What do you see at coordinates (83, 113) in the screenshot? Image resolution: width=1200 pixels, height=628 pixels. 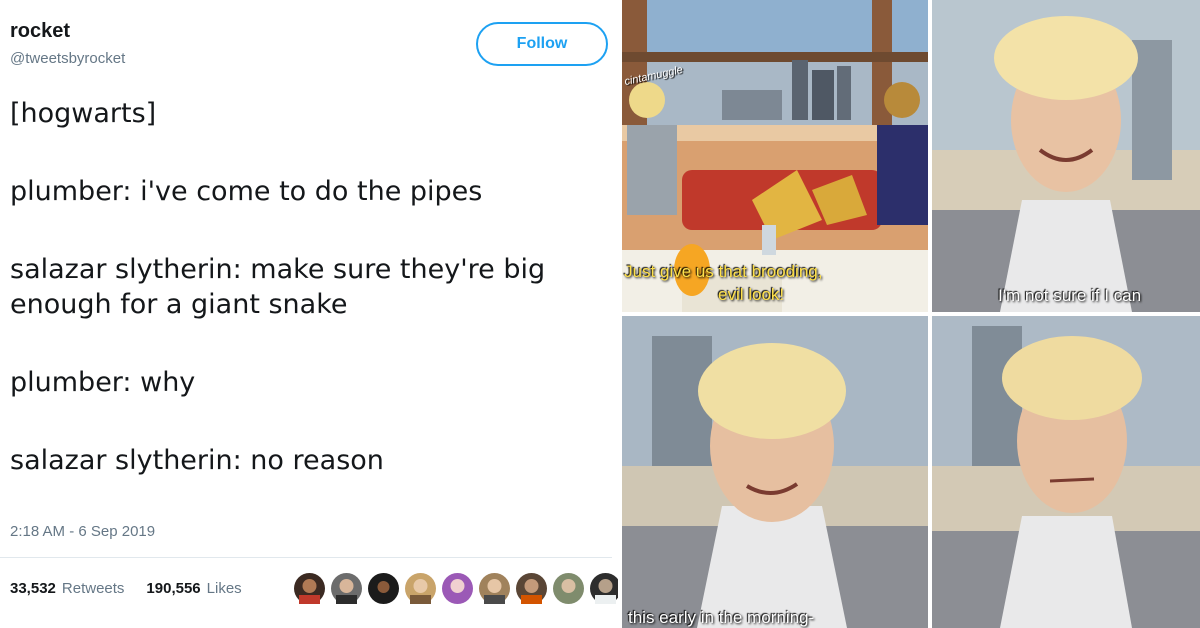 I see `tweet-line: [hogwarts]` at bounding box center [83, 113].